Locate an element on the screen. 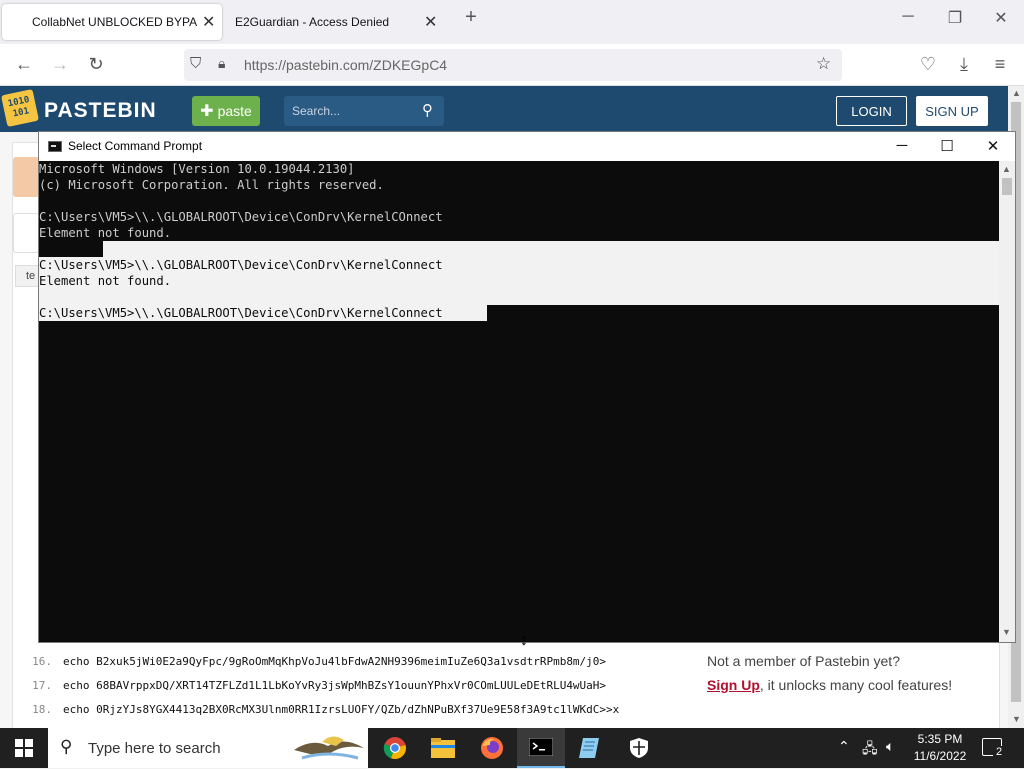 The width and height of the screenshot is (1024, 769). pastebin-logo-icon: 1010 101 is located at coordinates (20, 108).